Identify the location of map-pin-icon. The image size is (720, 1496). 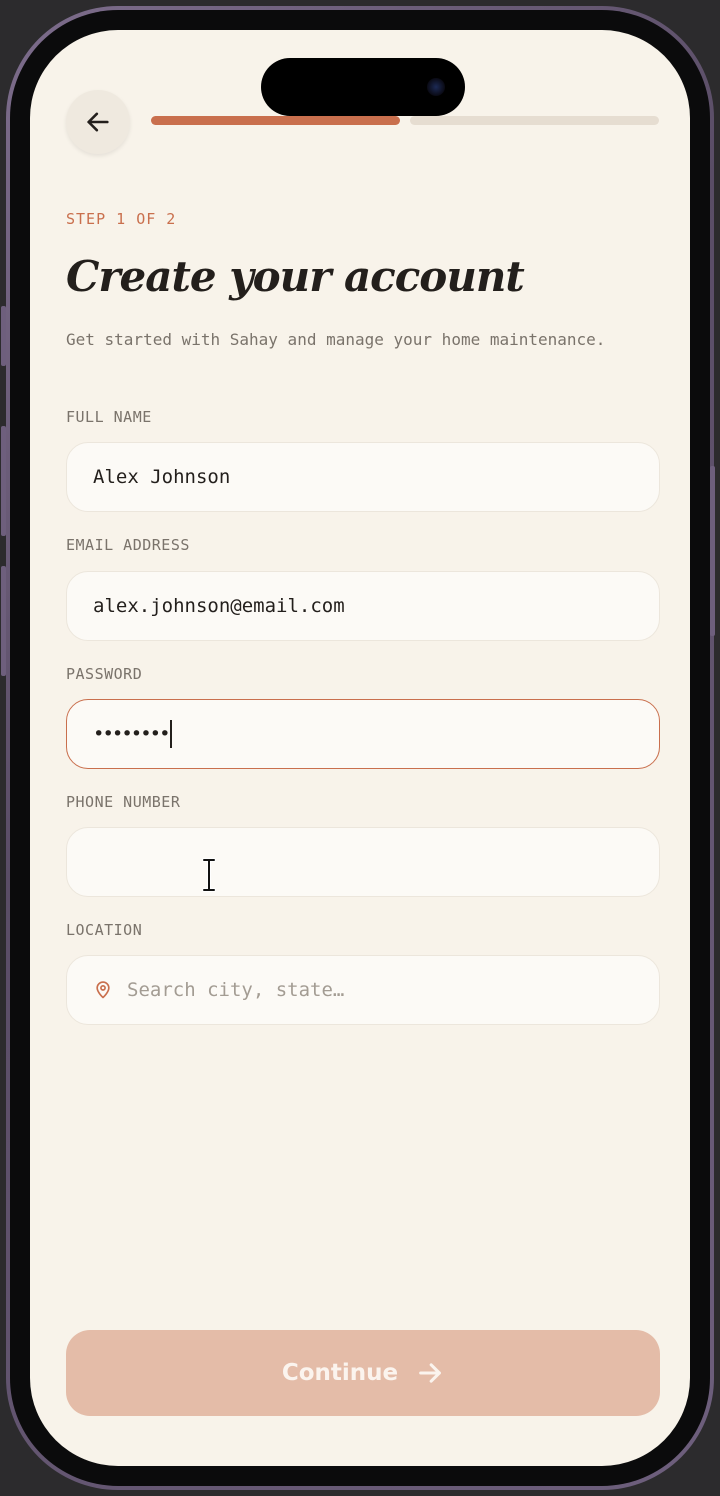
(103, 990).